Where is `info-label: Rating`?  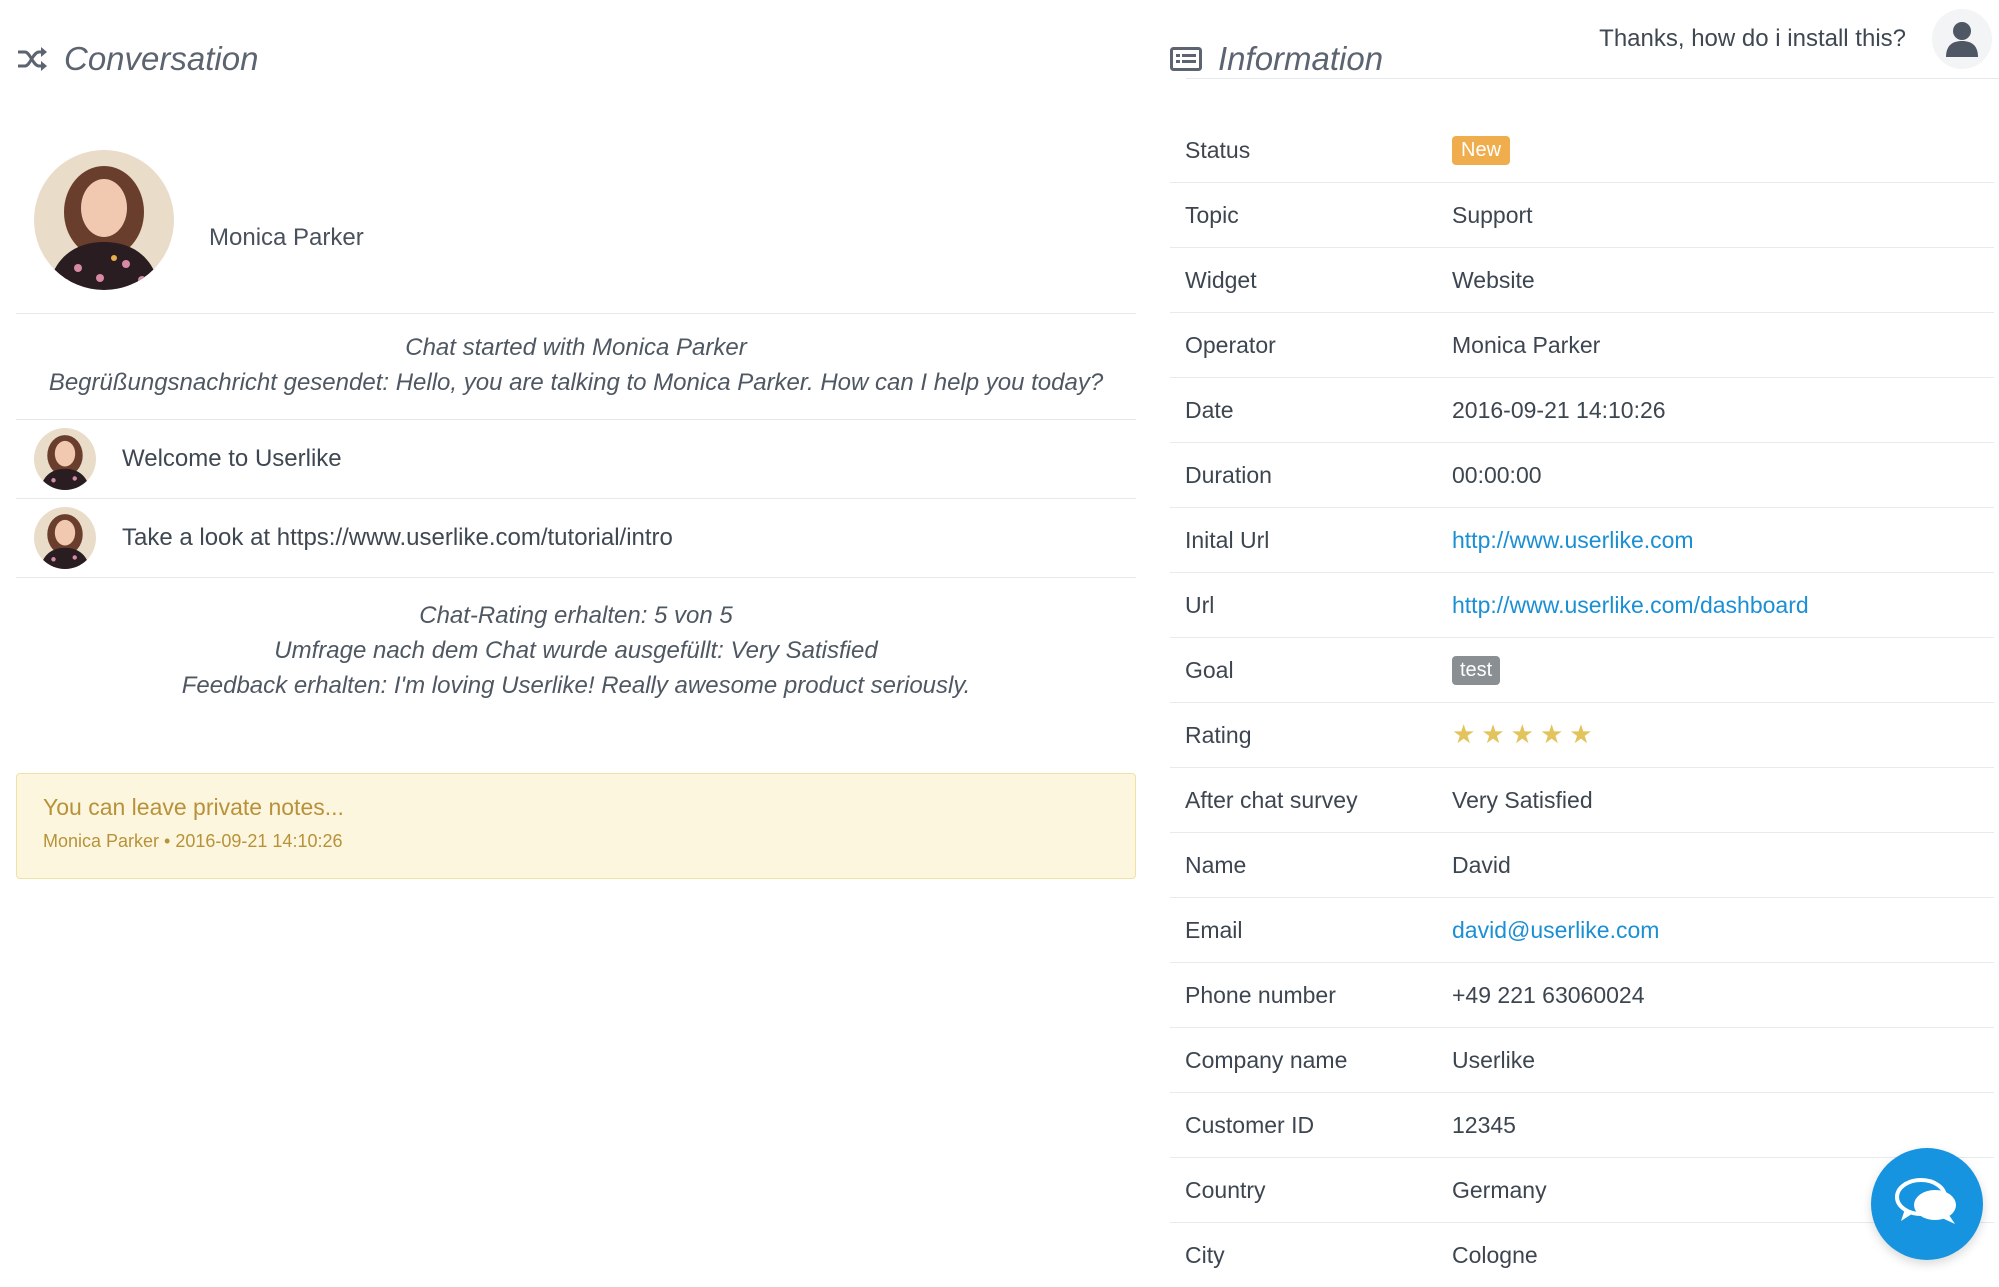
info-label: Rating is located at coordinates (1218, 734).